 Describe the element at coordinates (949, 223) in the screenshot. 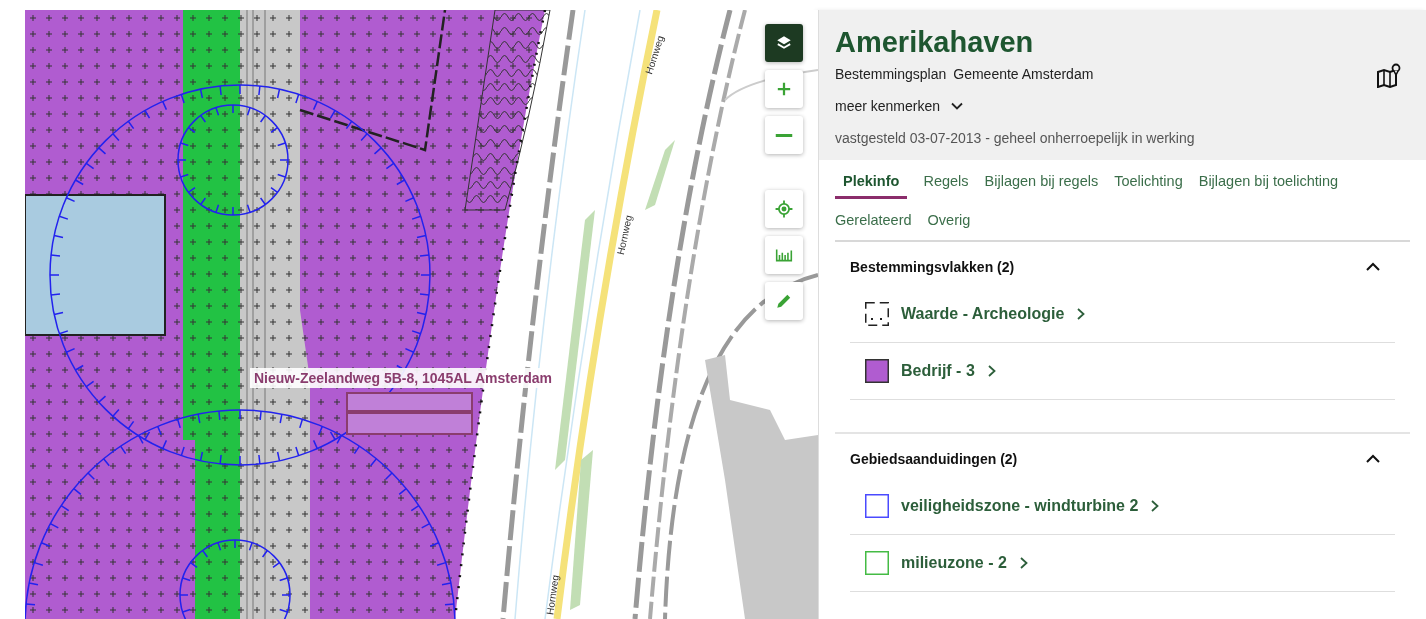

I see `tab: Overig` at that location.